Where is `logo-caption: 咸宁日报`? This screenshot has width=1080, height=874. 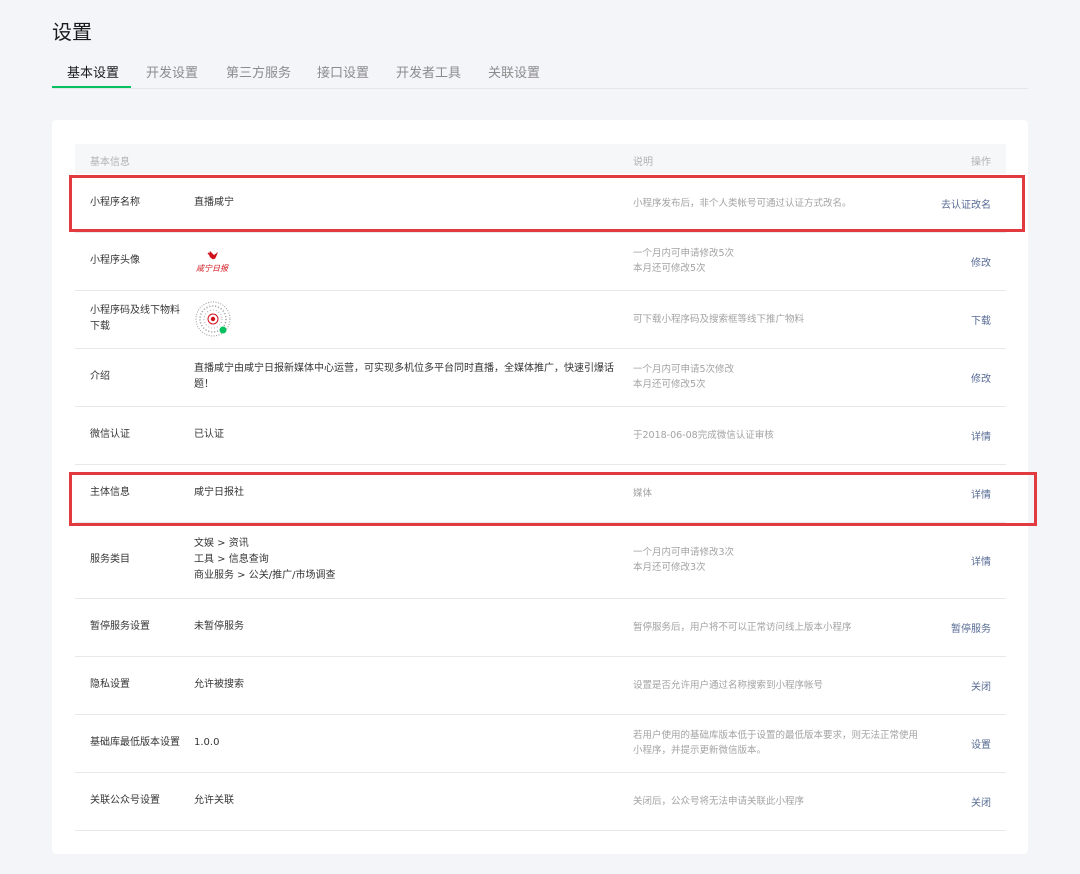 logo-caption: 咸宁日报 is located at coordinates (212, 268).